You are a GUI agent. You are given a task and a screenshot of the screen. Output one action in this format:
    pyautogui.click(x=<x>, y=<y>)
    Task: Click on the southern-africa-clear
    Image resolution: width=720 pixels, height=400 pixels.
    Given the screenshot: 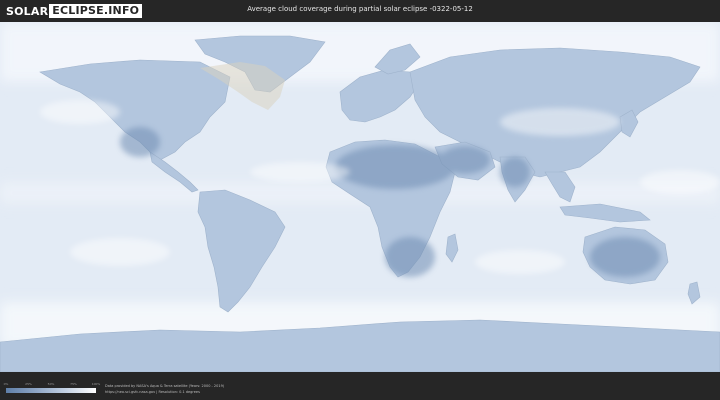 What is the action you would take?
    pyautogui.click(x=410, y=257)
    